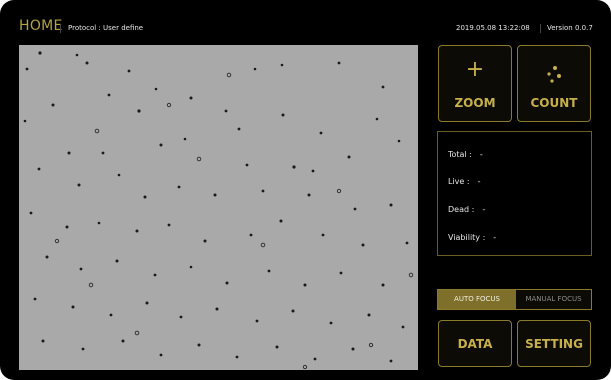  I want to click on focus-toggle: AUTO FOCUS MANUAL FOCUS, so click(514, 299).